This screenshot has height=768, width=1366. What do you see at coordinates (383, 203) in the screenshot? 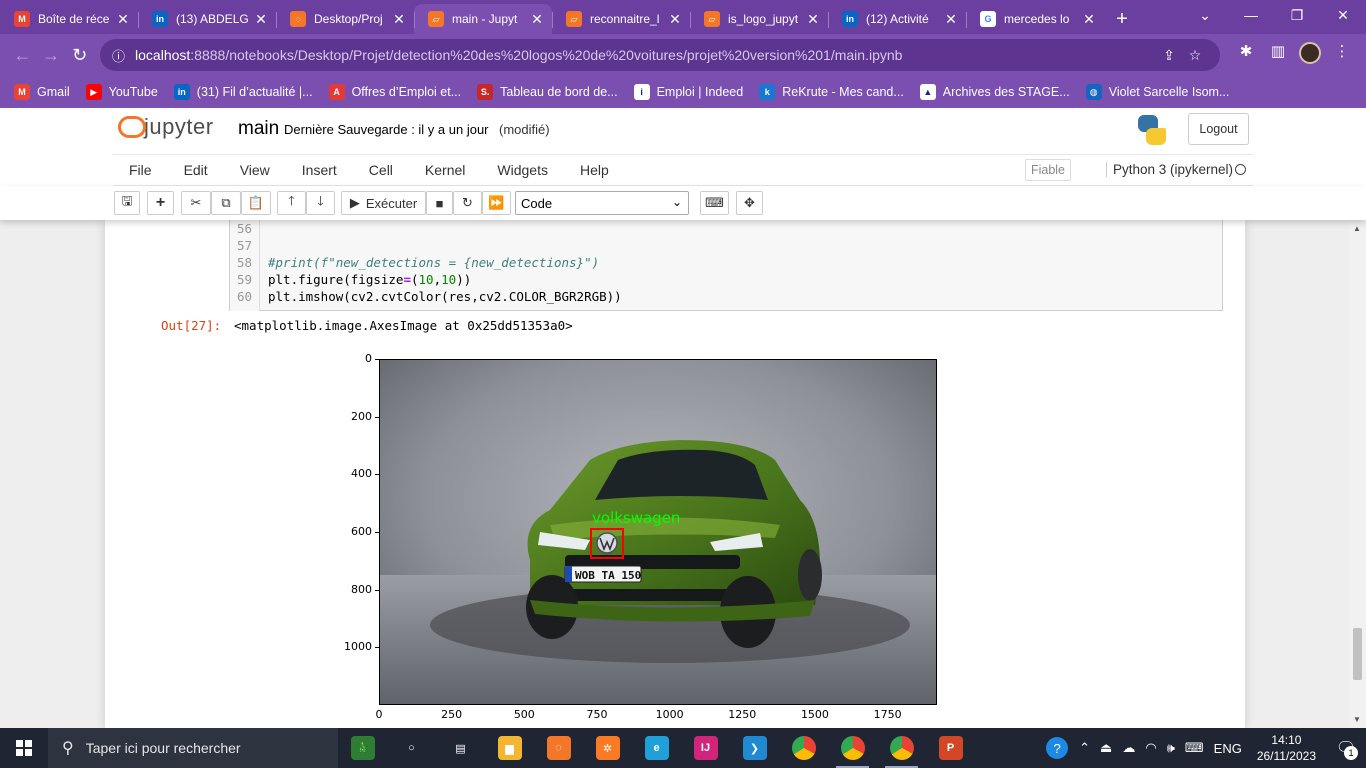
I see `run-button: ▶ Exécuter` at bounding box center [383, 203].